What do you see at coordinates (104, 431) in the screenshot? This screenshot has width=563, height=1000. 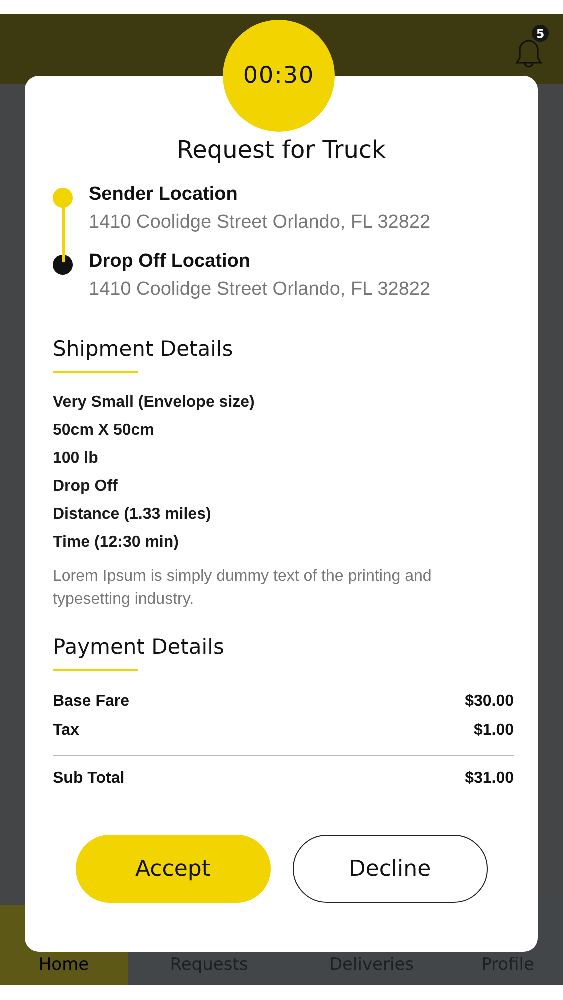 I see `shipment-detail: 50cm X 50cm` at bounding box center [104, 431].